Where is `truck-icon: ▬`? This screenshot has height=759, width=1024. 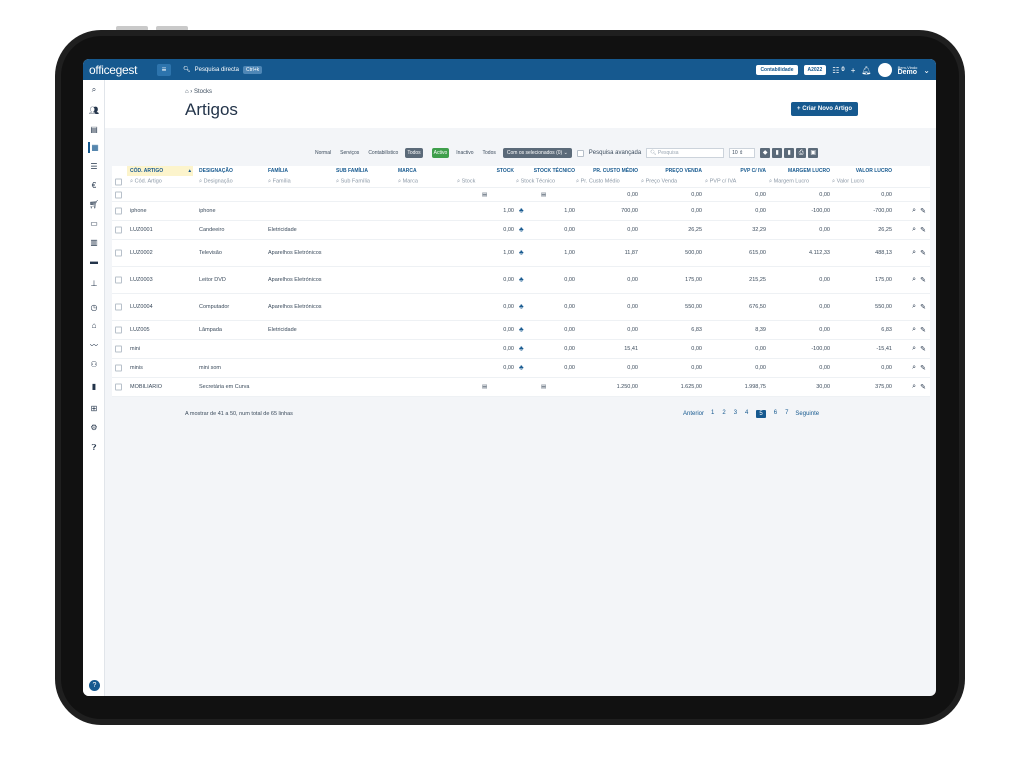 truck-icon: ▬ is located at coordinates (94, 261).